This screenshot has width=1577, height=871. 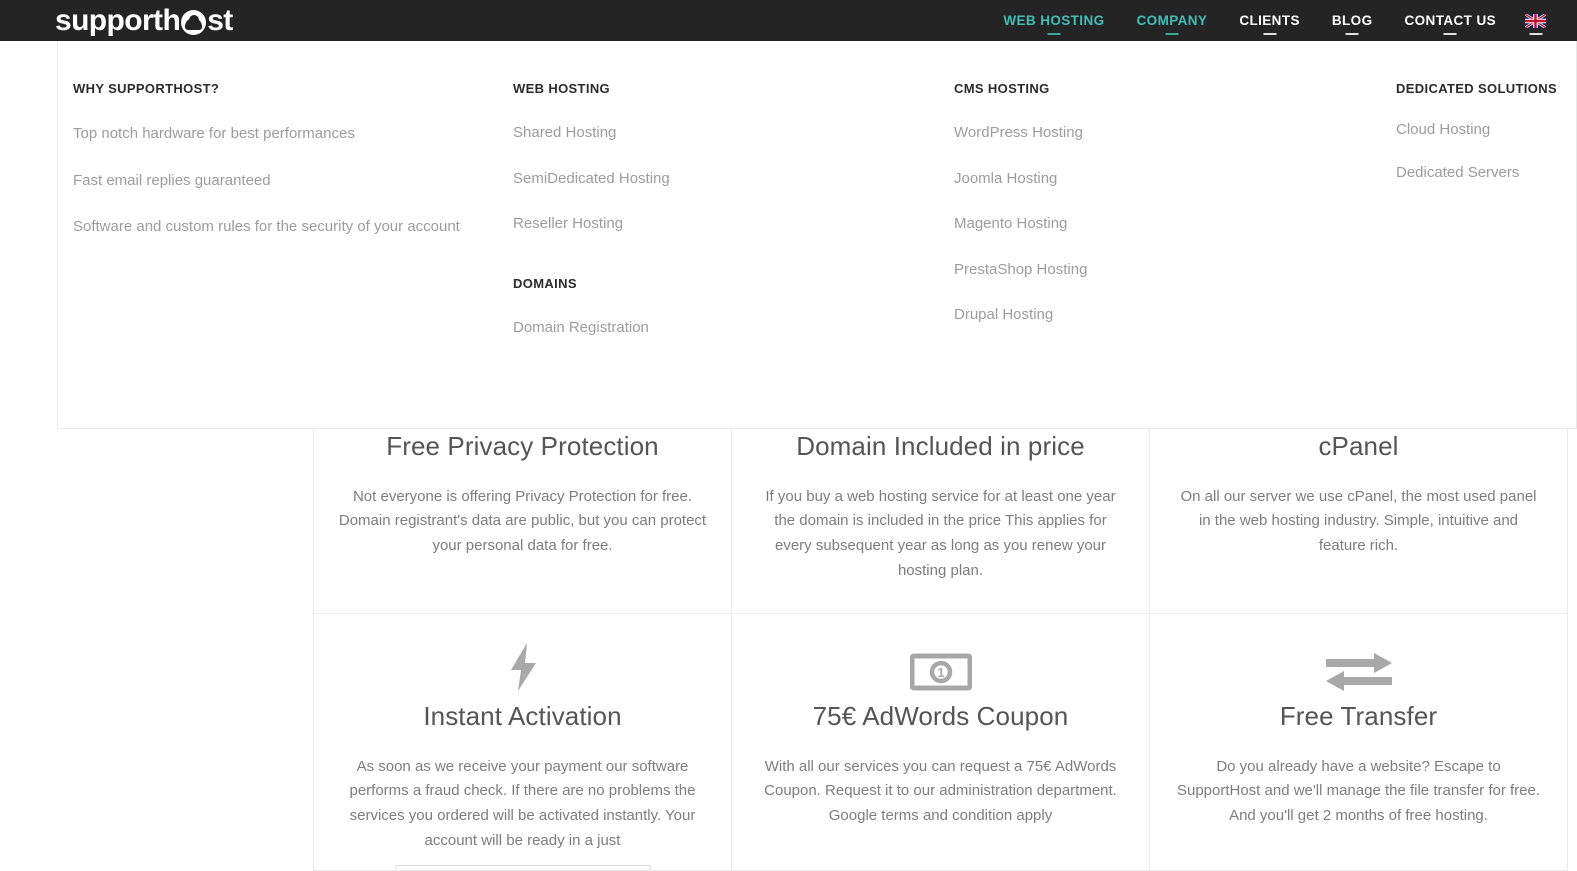 I want to click on language-selector, so click(x=1535, y=20).